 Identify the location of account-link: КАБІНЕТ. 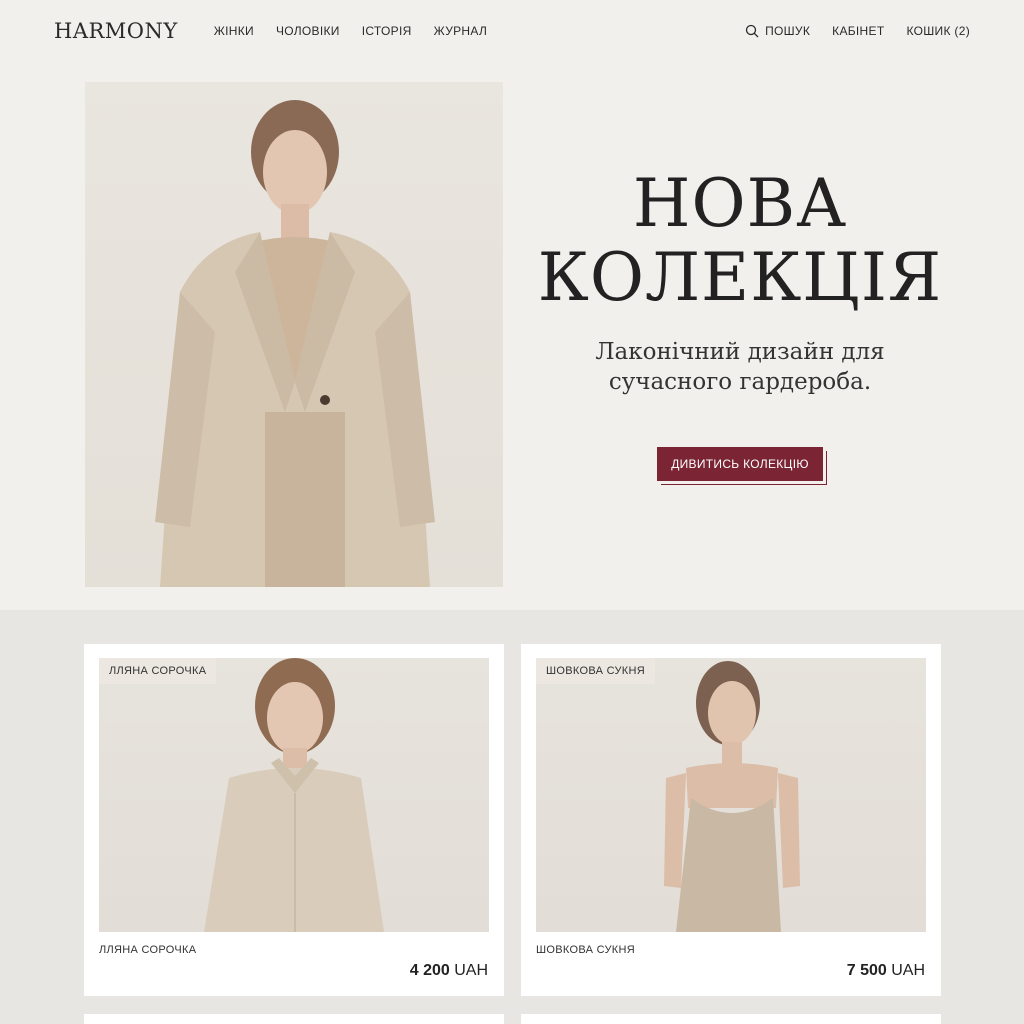
(858, 31).